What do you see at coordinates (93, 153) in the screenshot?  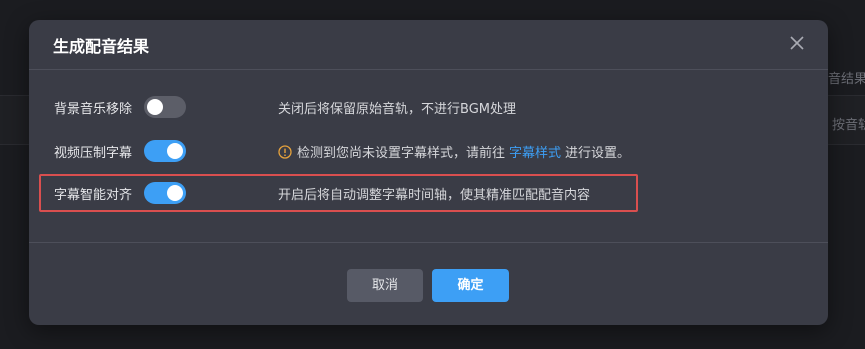 I see `option-label: 视频压制字幕` at bounding box center [93, 153].